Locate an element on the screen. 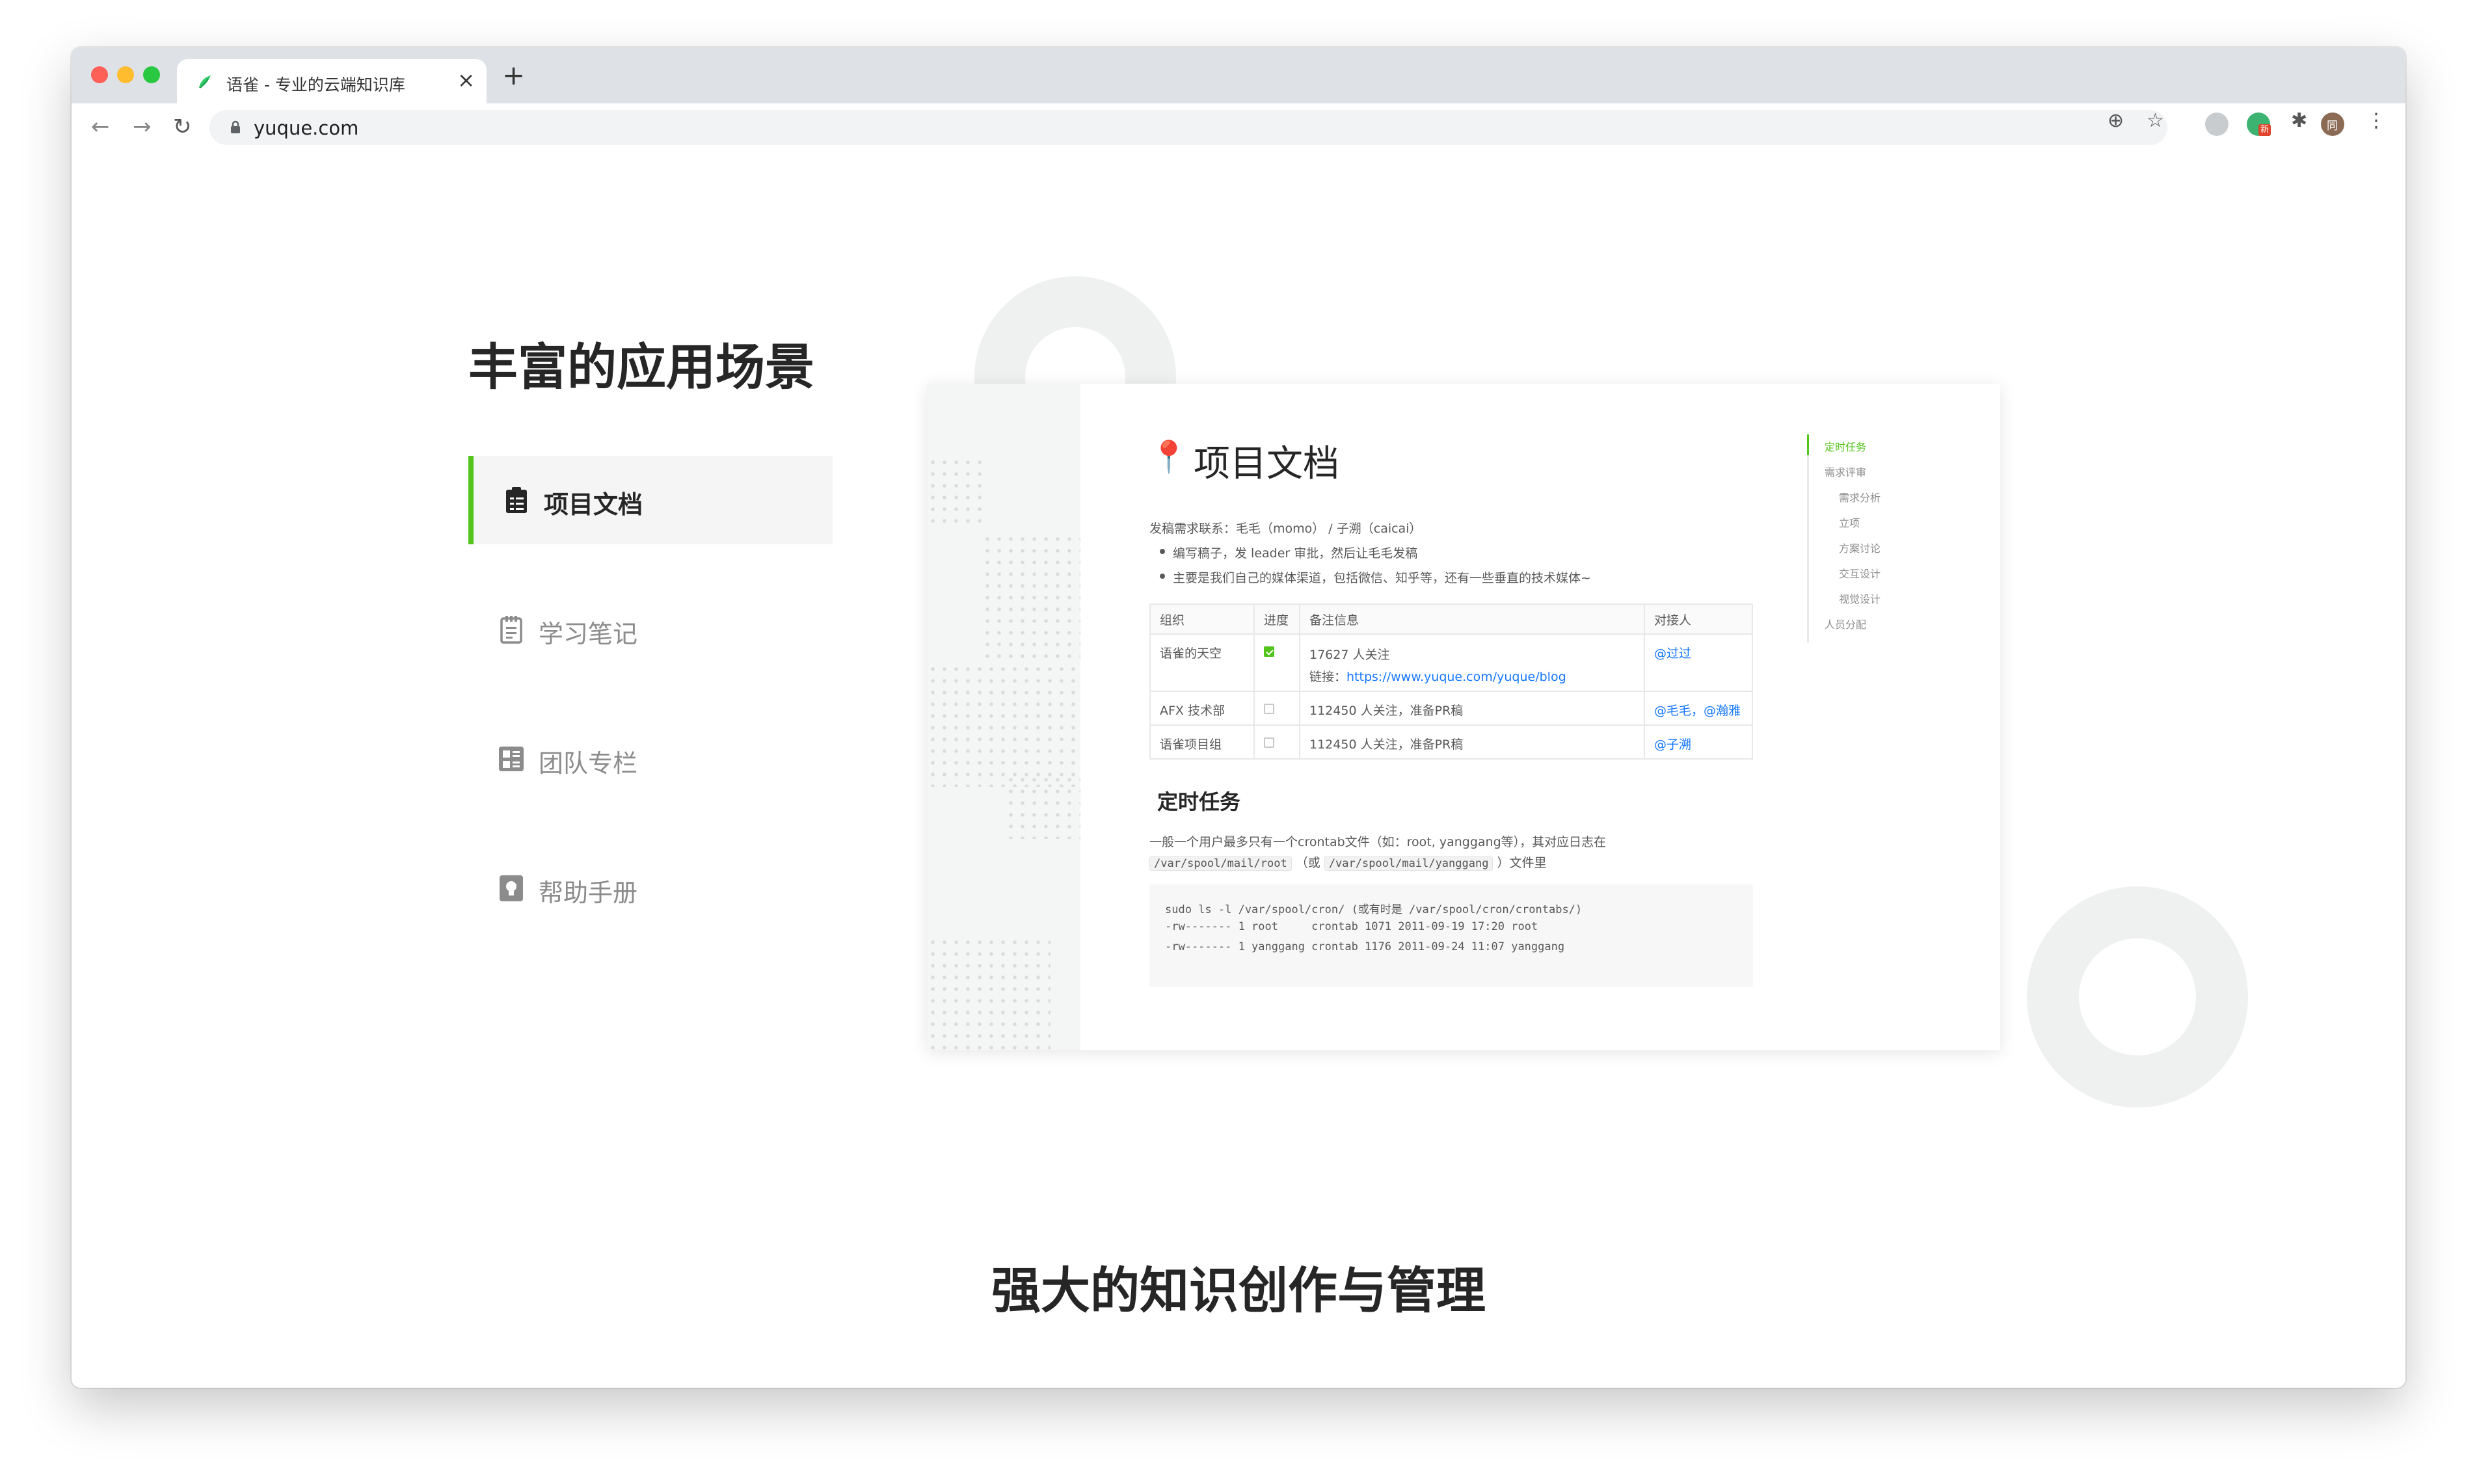  toc-item: 需求评审 is located at coordinates (1845, 472).